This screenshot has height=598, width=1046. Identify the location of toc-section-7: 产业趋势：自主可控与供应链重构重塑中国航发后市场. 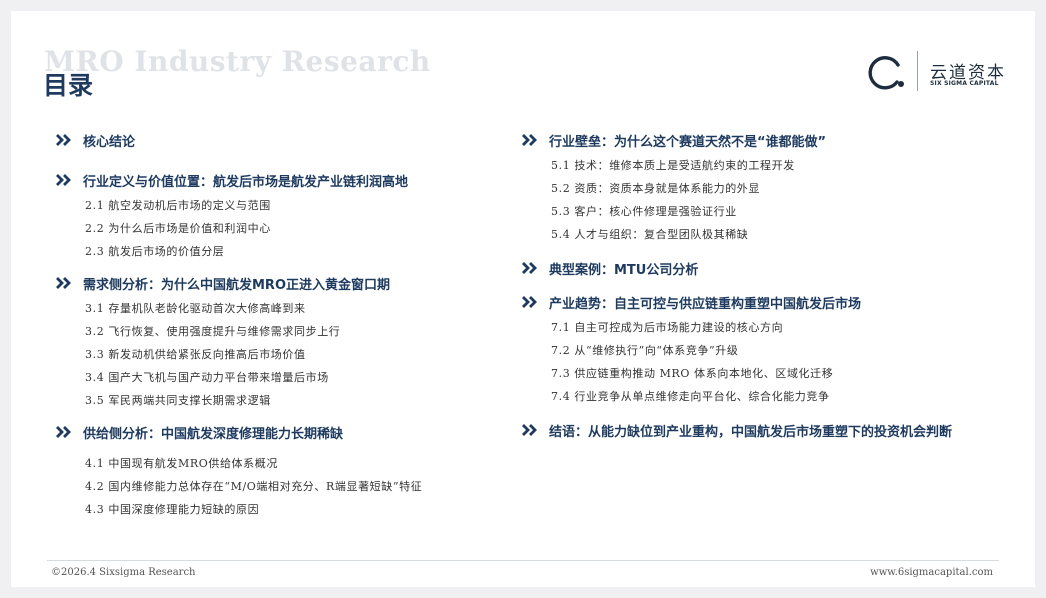
(772, 303).